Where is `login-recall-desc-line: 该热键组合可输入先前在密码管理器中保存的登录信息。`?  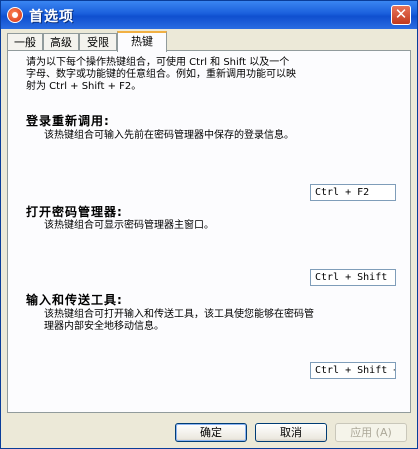 login-recall-desc-line: 该热键组合可输入先前在密码管理器中保存的登录信息。 is located at coordinates (169, 135).